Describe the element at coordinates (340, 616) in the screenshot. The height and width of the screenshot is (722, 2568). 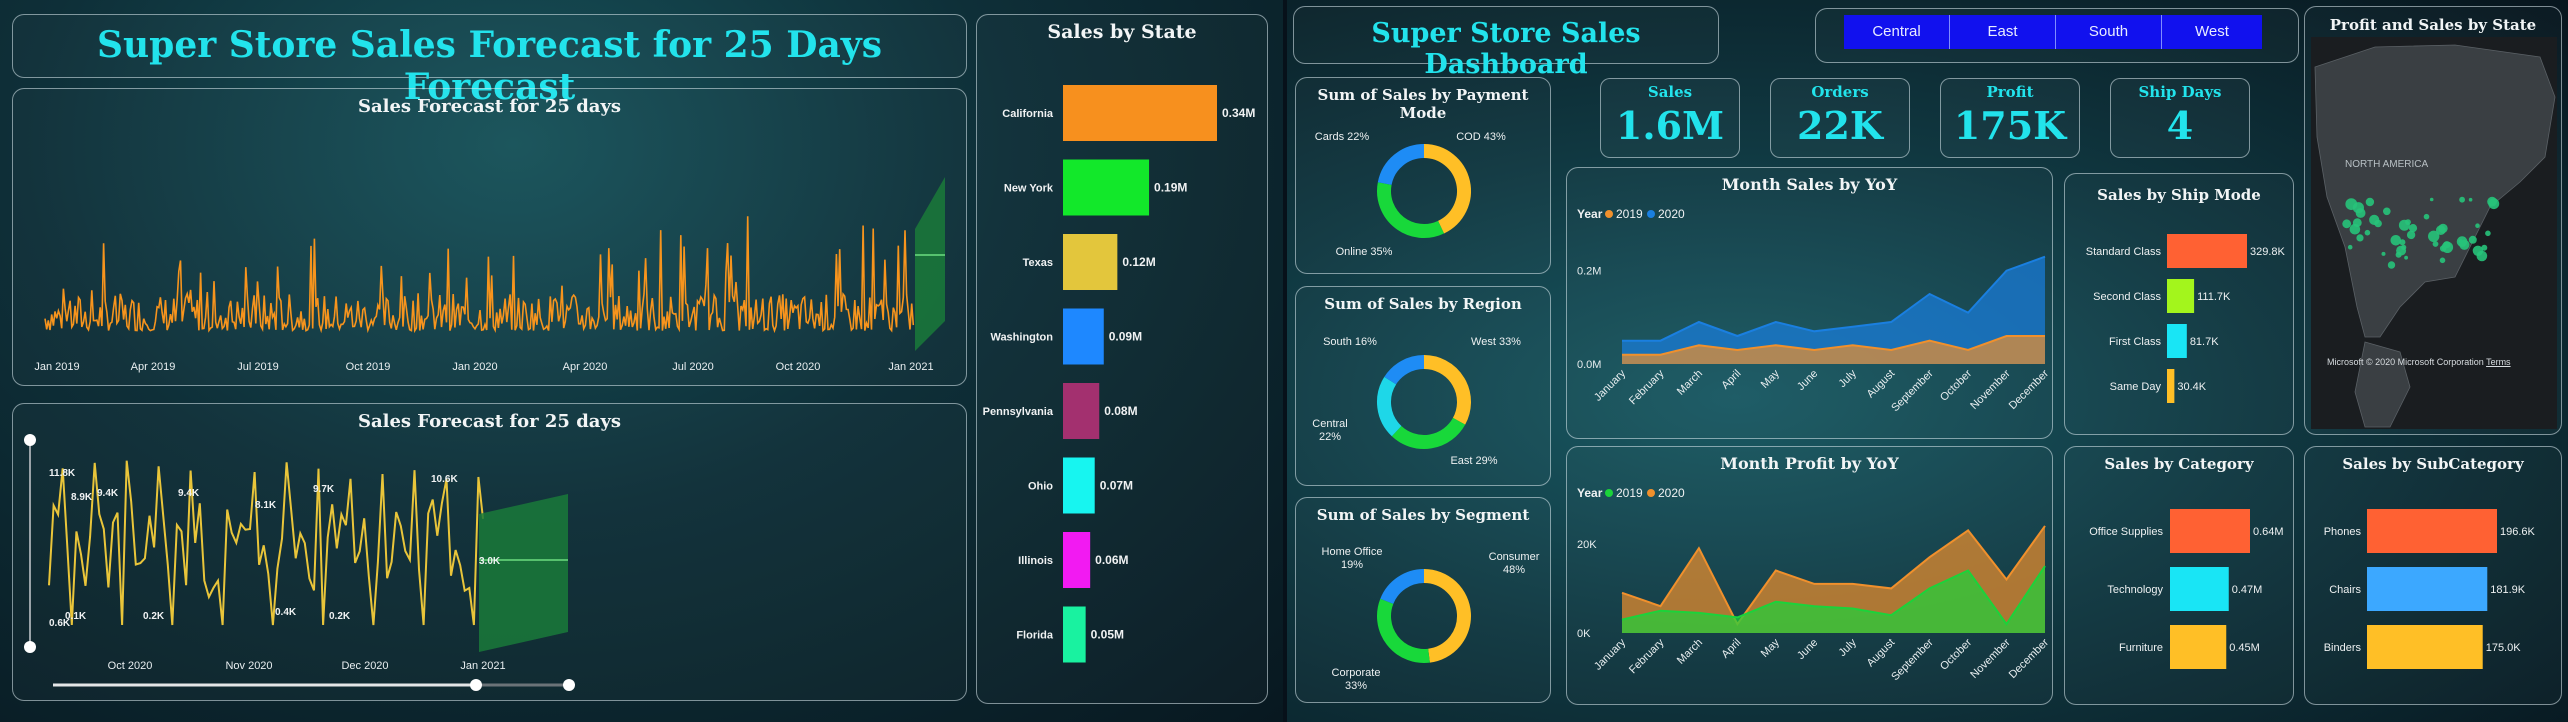
I see `forecast-2-low-label: 0.2K` at that location.